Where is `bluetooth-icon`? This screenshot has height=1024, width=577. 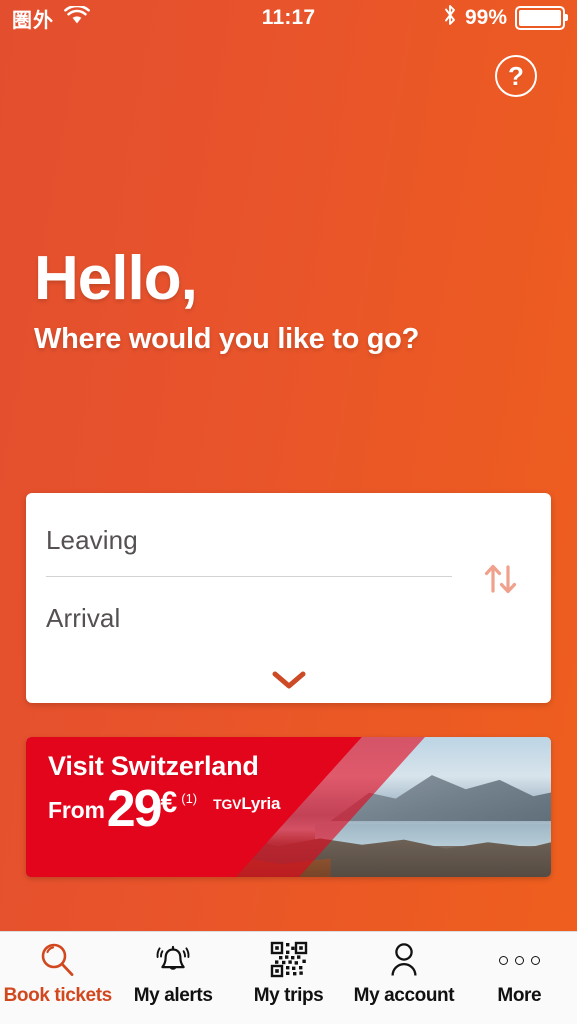
bluetooth-icon is located at coordinates (450, 18).